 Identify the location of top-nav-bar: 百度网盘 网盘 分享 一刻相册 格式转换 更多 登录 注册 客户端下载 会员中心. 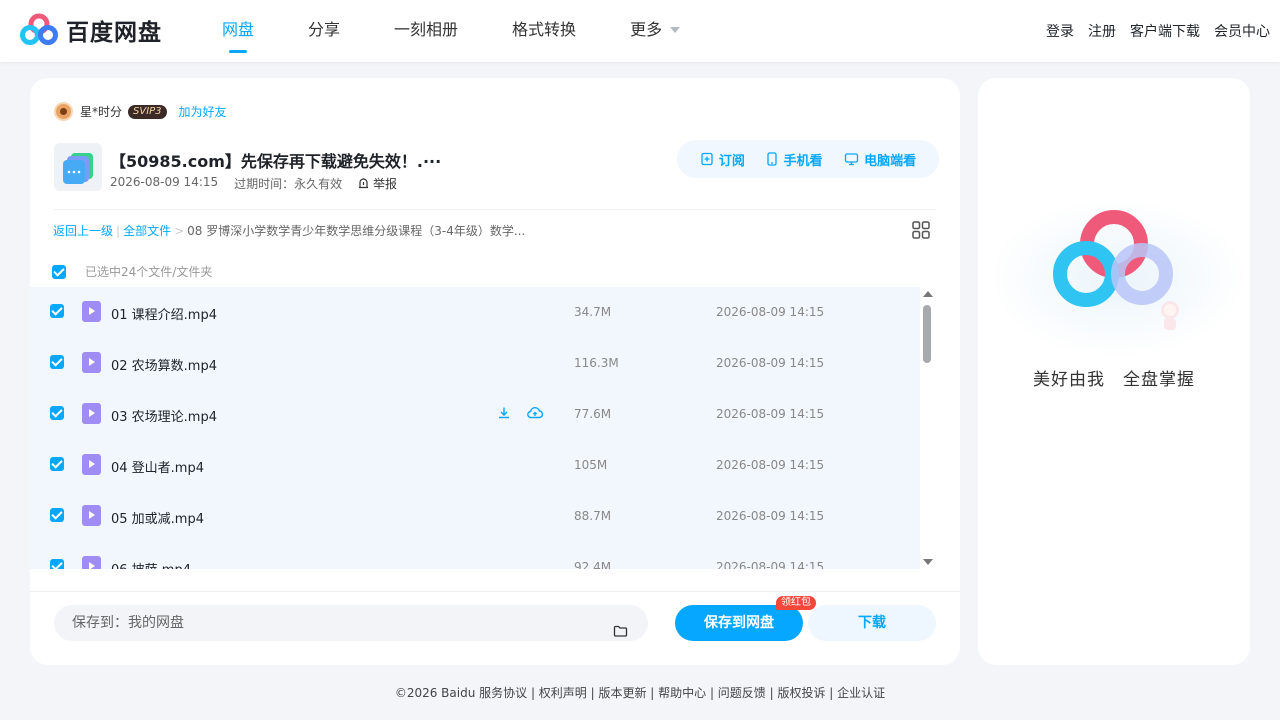
(640, 31).